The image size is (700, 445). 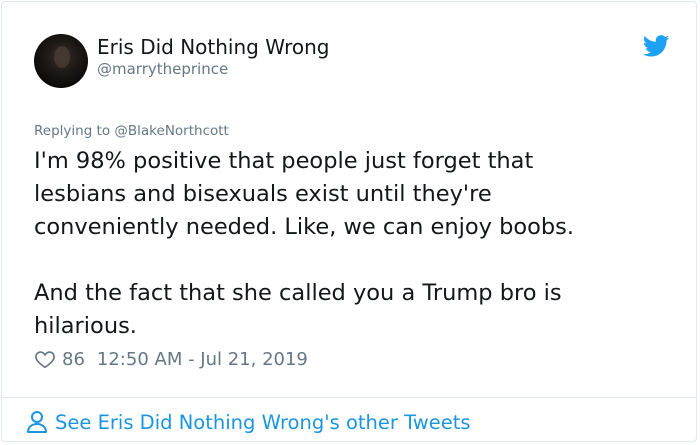 I want to click on tweet-meta: 86 12:50 AM - Jul 21, 2019, so click(x=171, y=359).